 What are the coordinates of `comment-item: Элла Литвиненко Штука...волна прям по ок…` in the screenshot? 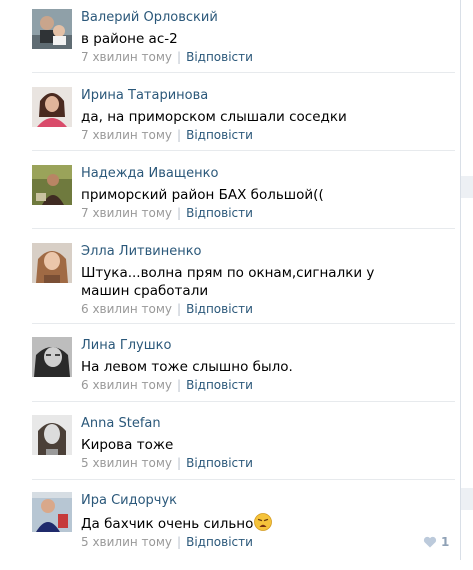 It's located at (227, 286).